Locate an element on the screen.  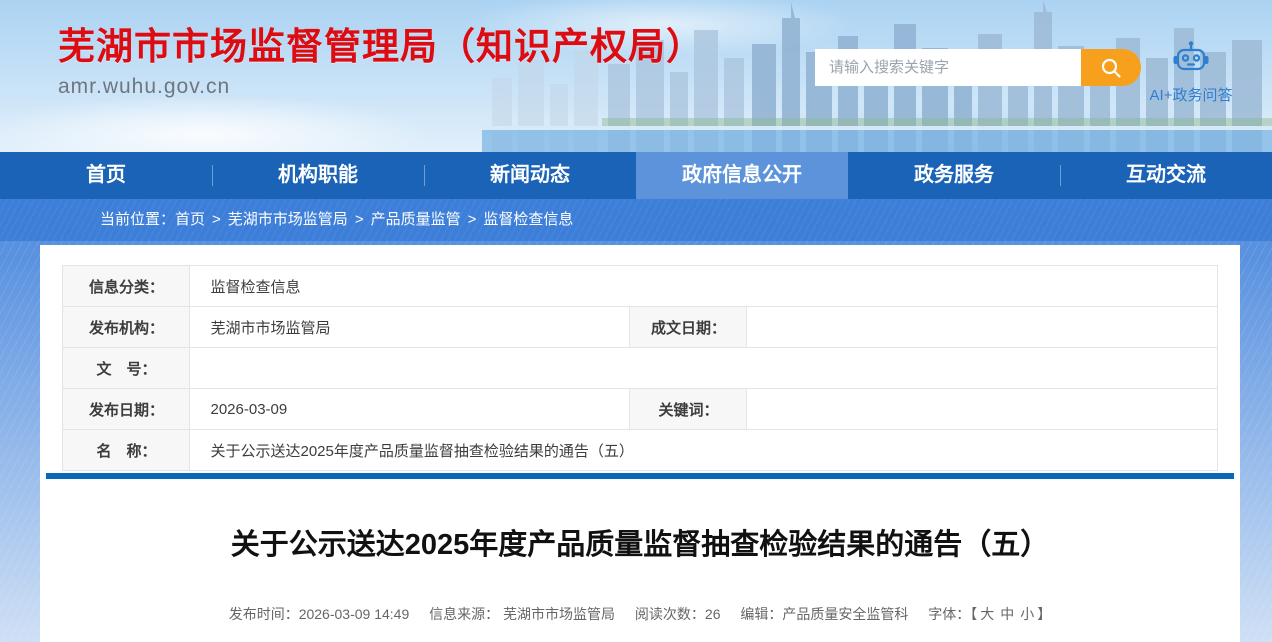
meta-publish-time: 发布时间：2026-03-09 14:49 is located at coordinates (319, 614).